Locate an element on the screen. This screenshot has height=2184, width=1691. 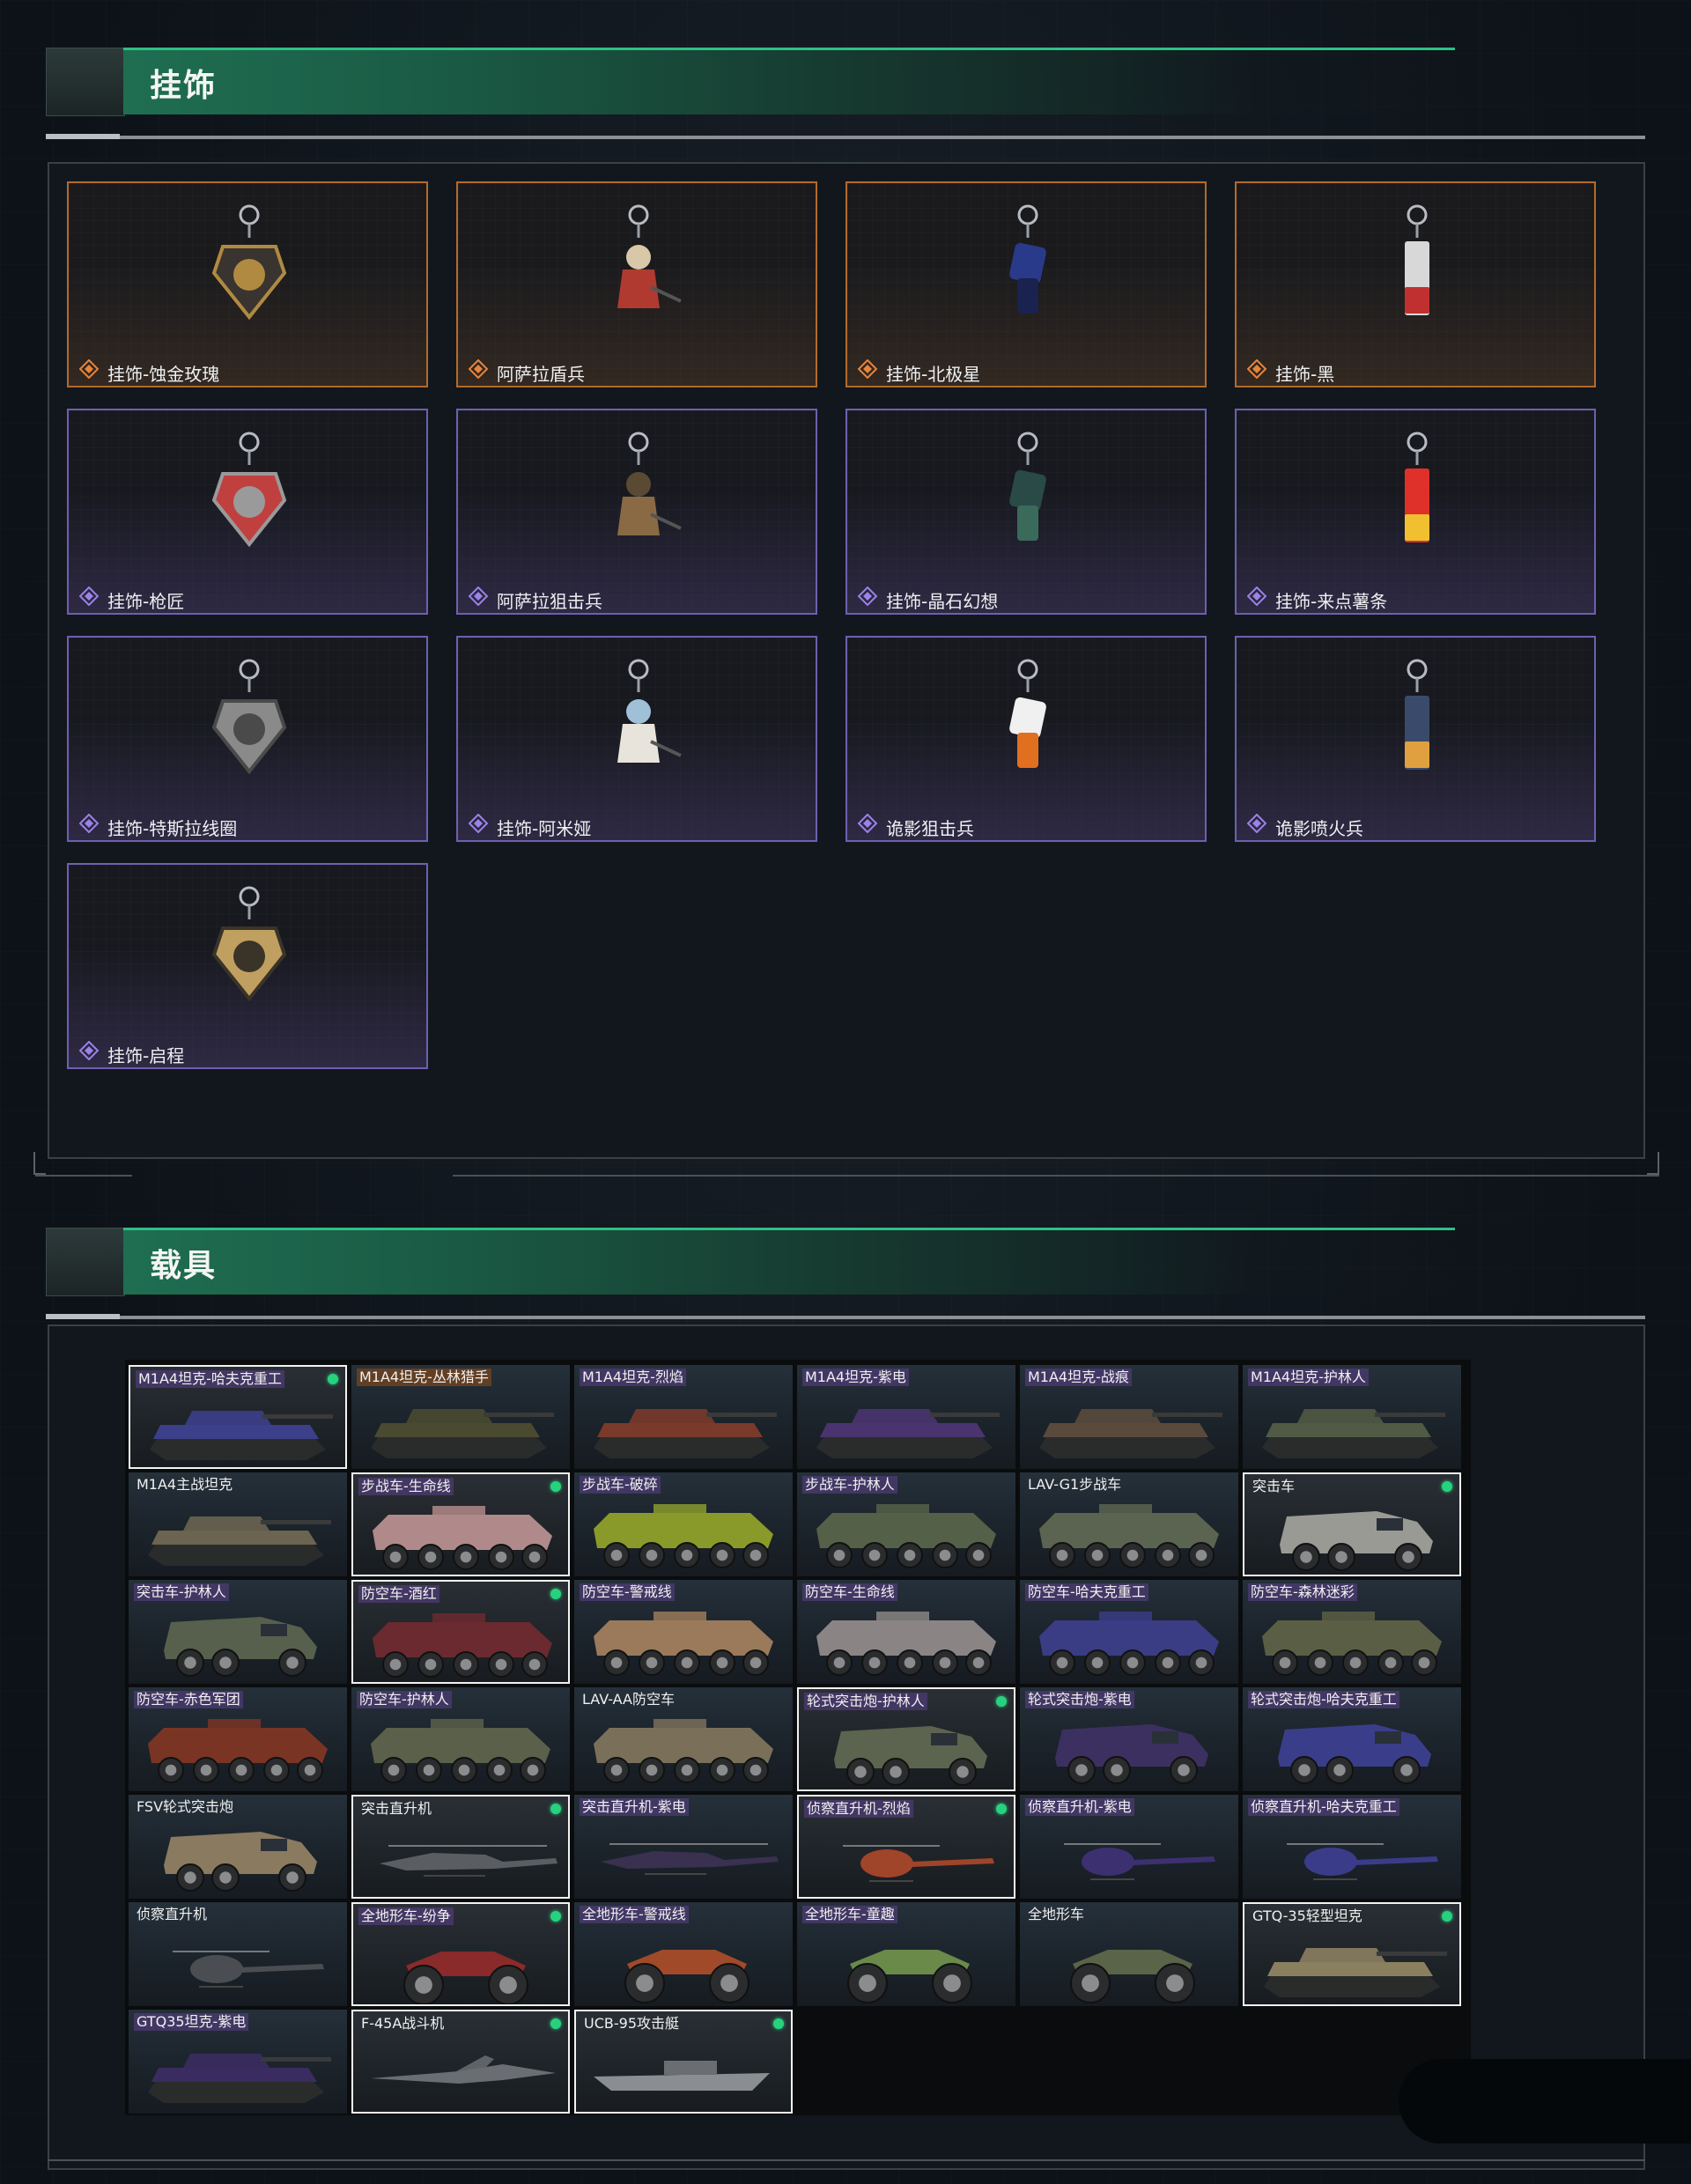
panel-foot-line-long is located at coordinates (1056, 1176).